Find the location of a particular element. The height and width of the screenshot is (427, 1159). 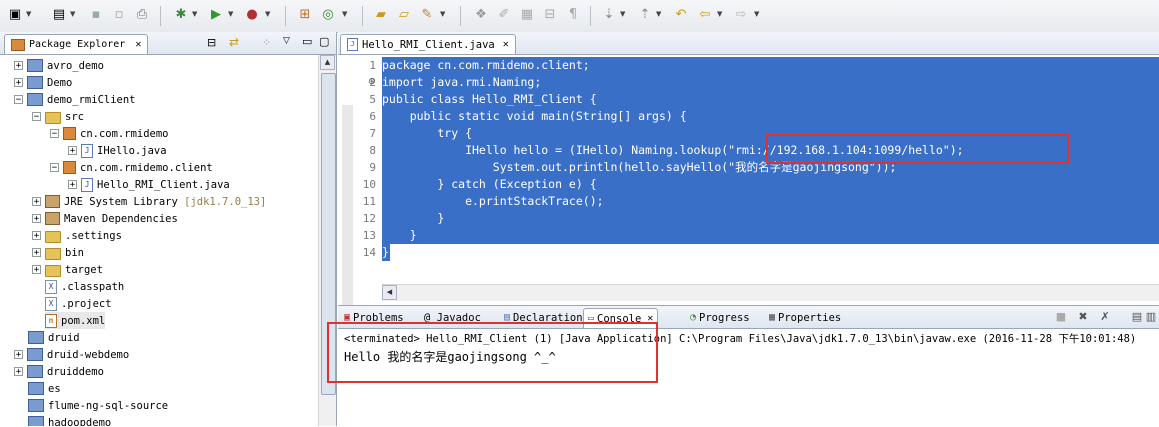

new-class-dropdown-arrow: ▼ is located at coordinates (344, 14).